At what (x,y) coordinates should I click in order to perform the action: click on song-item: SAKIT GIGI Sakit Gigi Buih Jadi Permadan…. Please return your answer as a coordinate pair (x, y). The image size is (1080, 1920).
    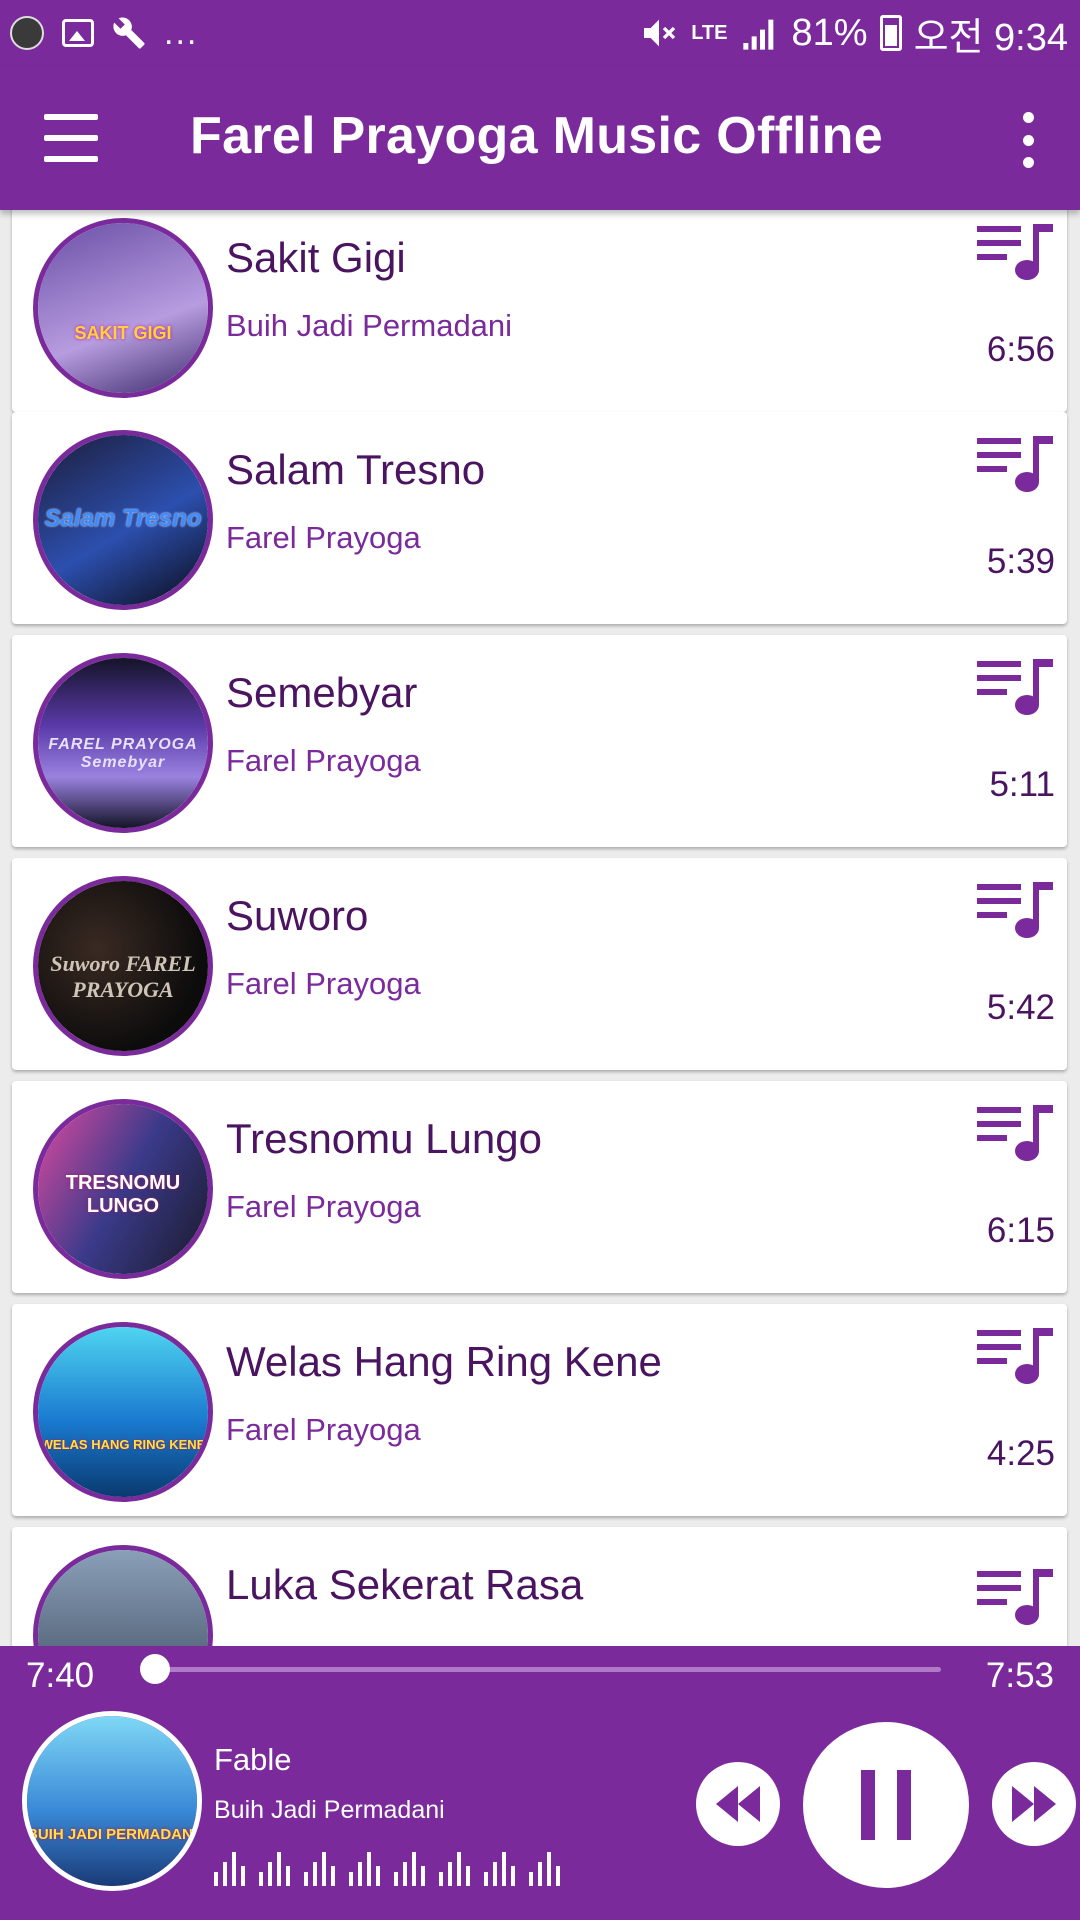
    Looking at the image, I should click on (539, 311).